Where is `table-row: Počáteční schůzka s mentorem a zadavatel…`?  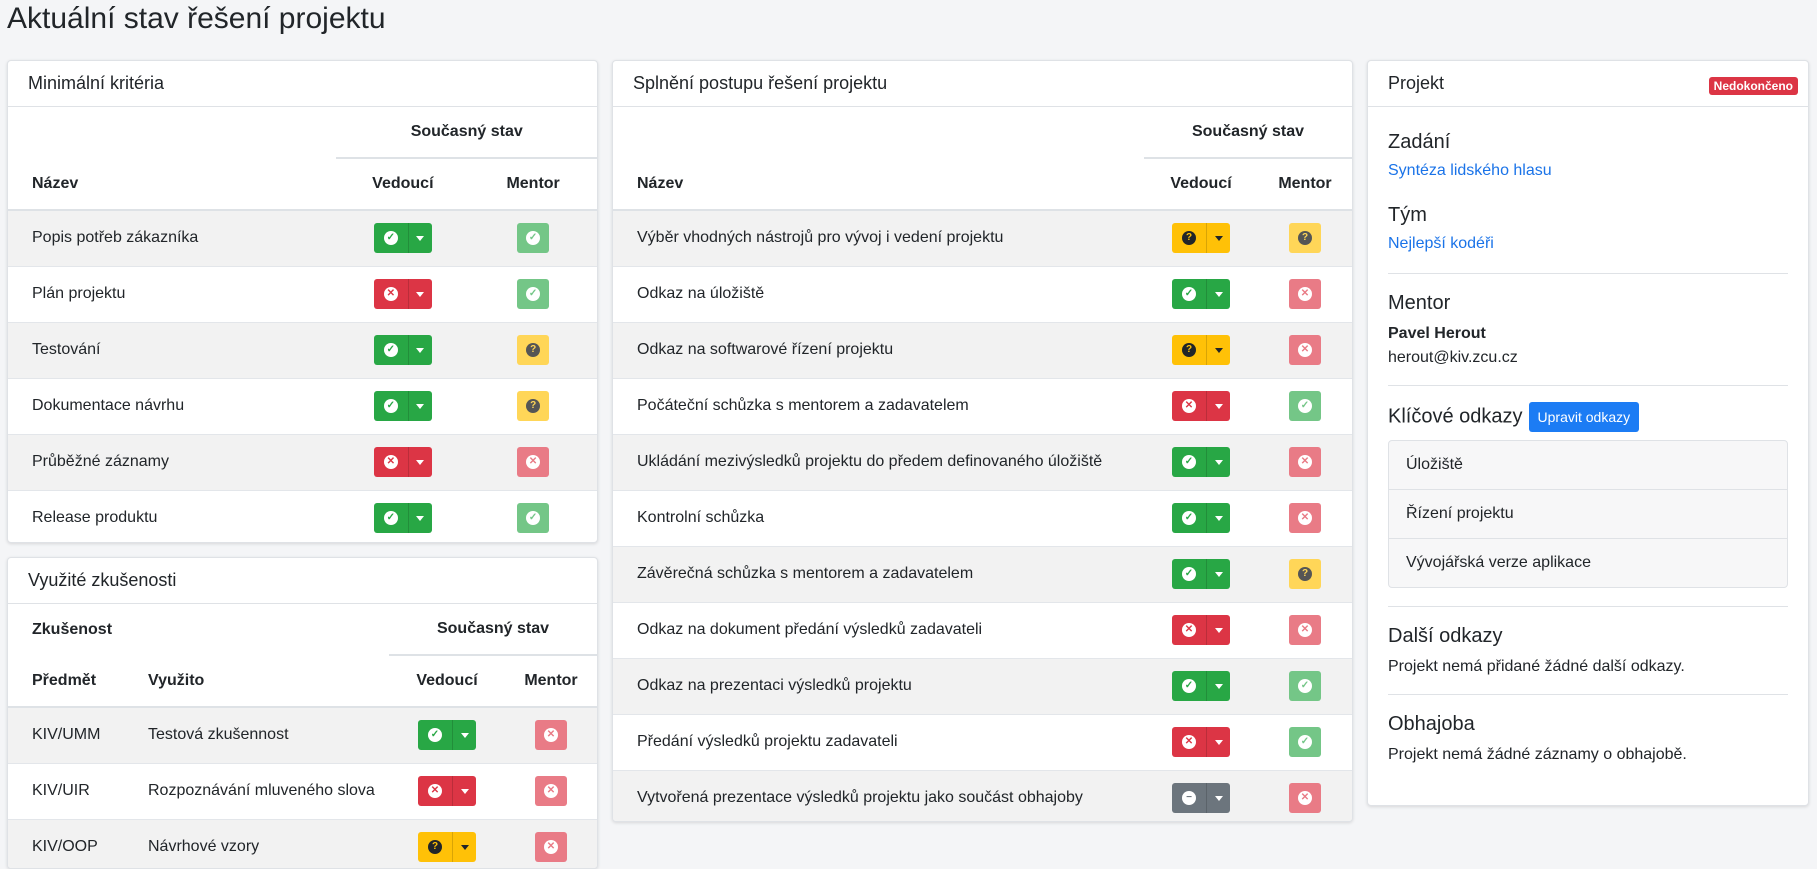
table-row: Počáteční schůzka s mentorem a zadavatel… is located at coordinates (982, 406).